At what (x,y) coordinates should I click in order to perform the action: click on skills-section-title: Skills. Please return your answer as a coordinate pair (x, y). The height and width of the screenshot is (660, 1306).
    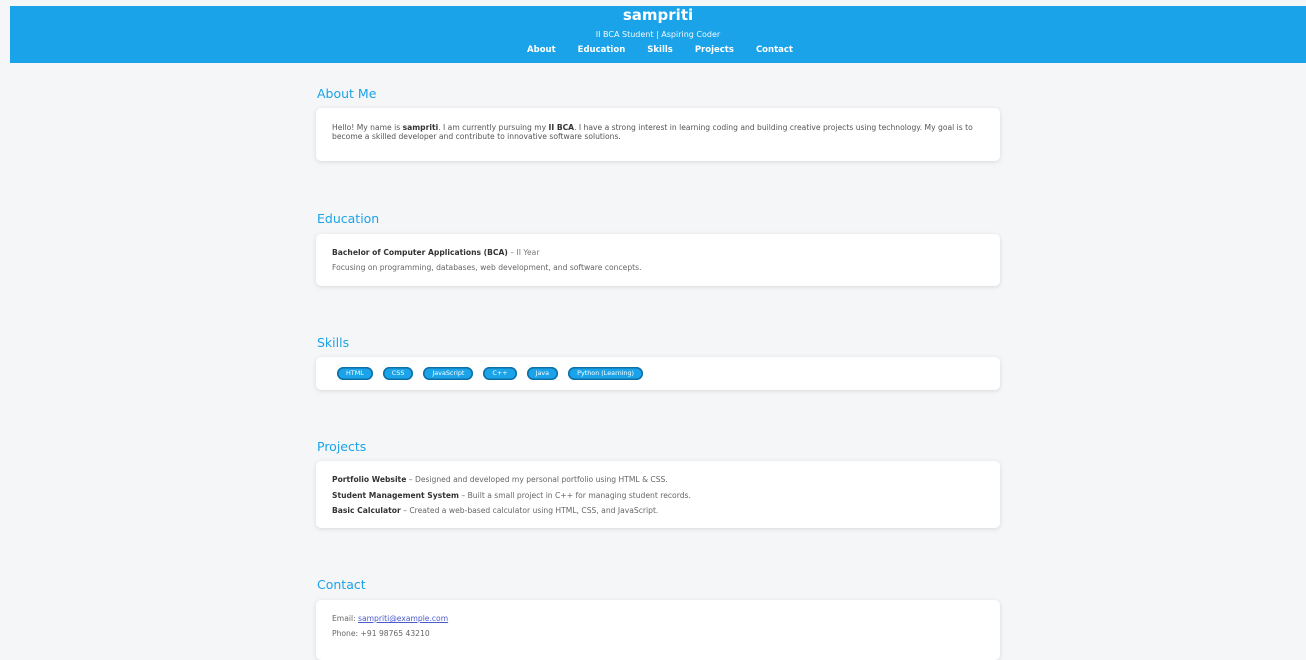
    Looking at the image, I should click on (333, 342).